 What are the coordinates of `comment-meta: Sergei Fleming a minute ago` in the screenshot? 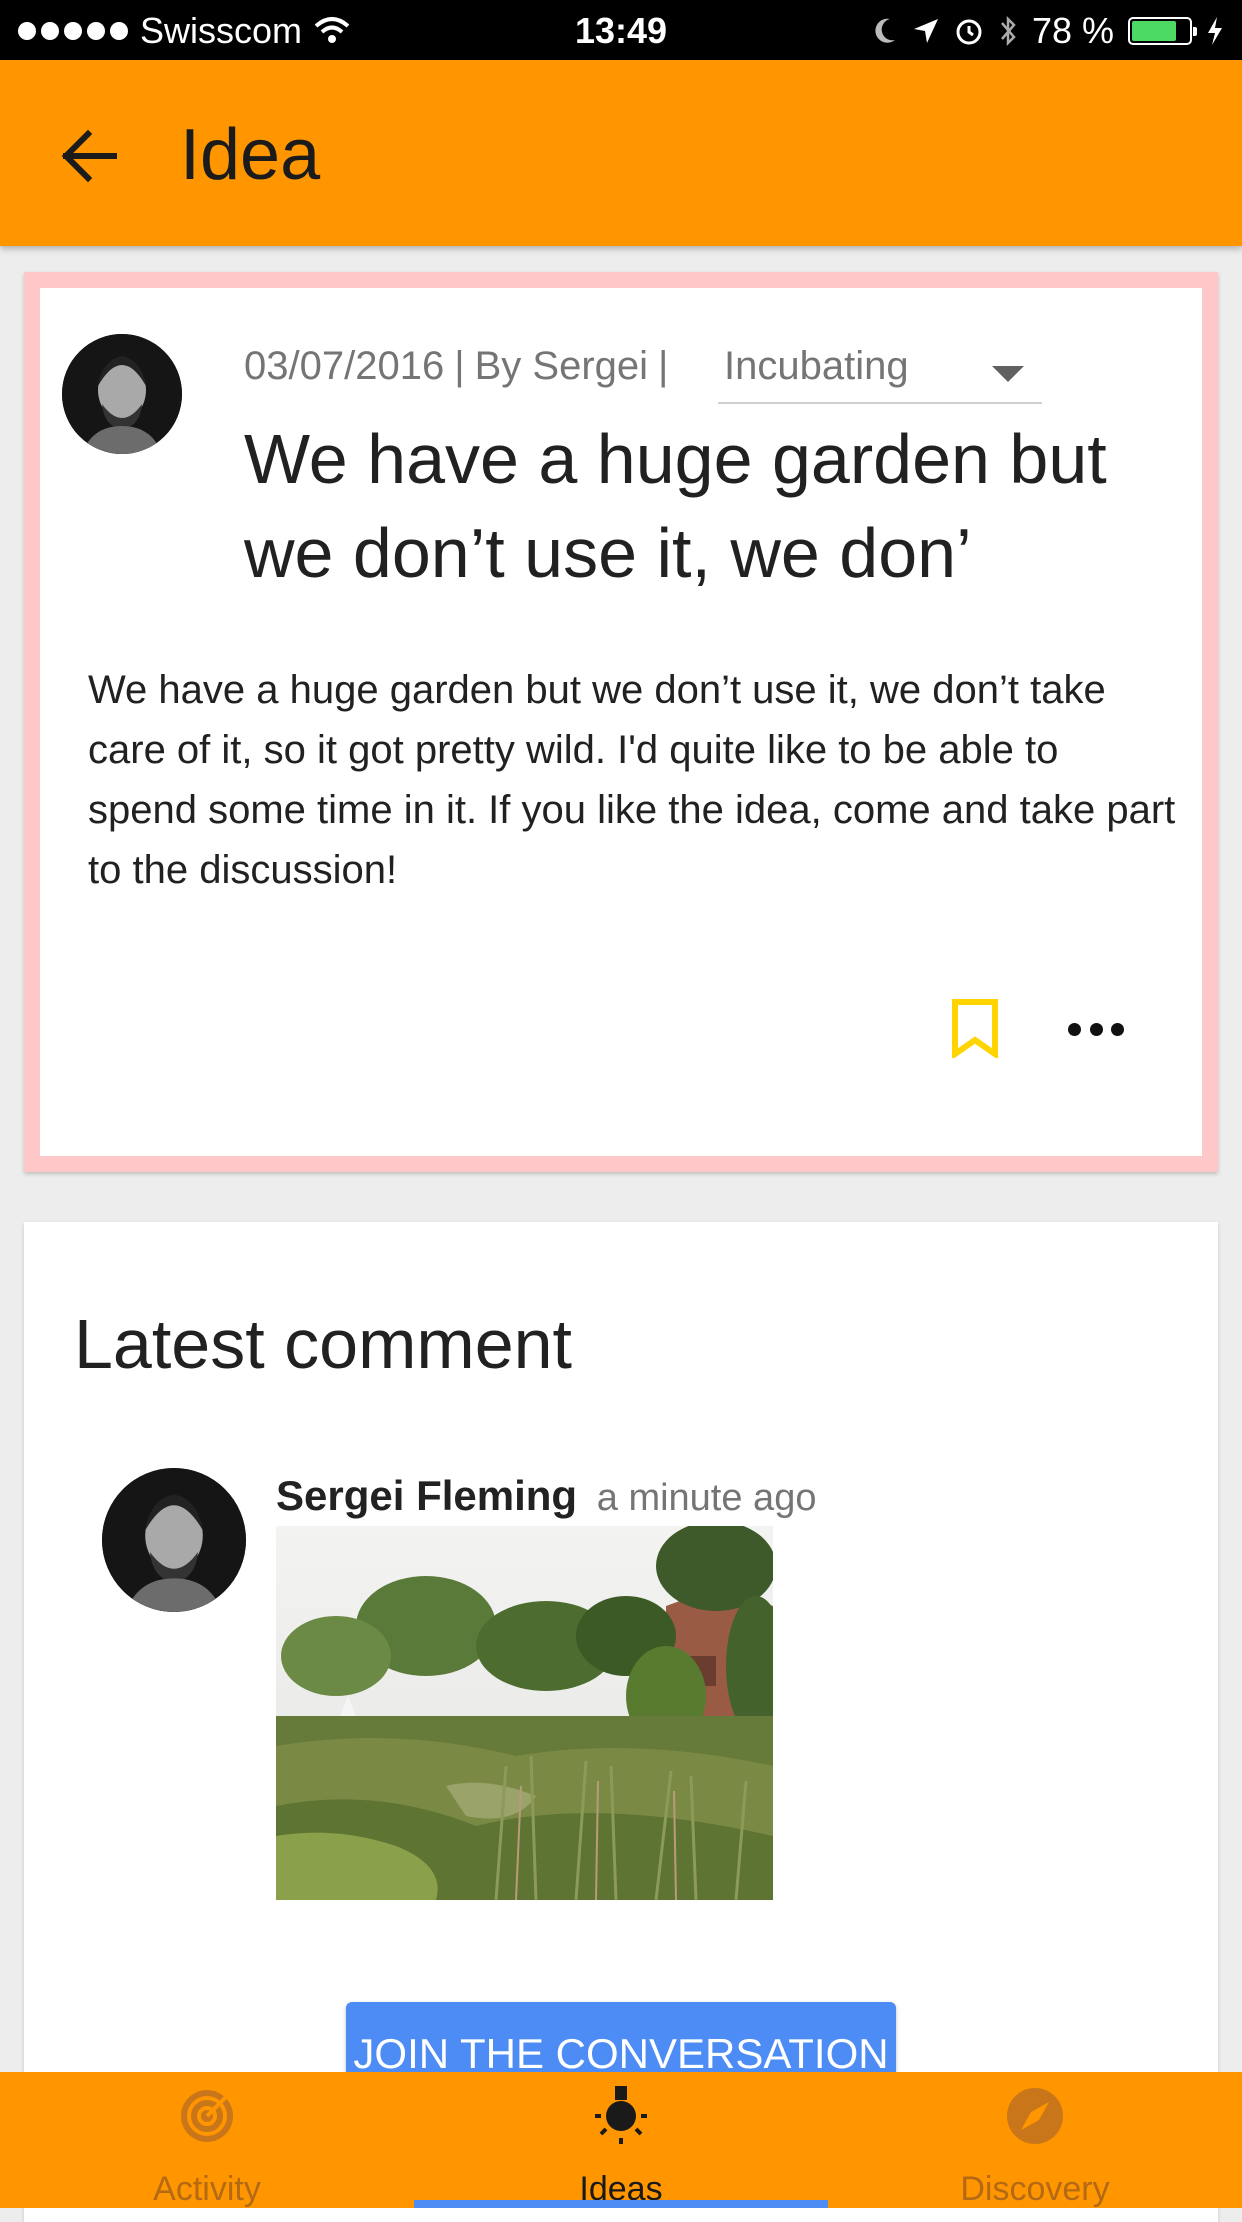 It's located at (546, 1496).